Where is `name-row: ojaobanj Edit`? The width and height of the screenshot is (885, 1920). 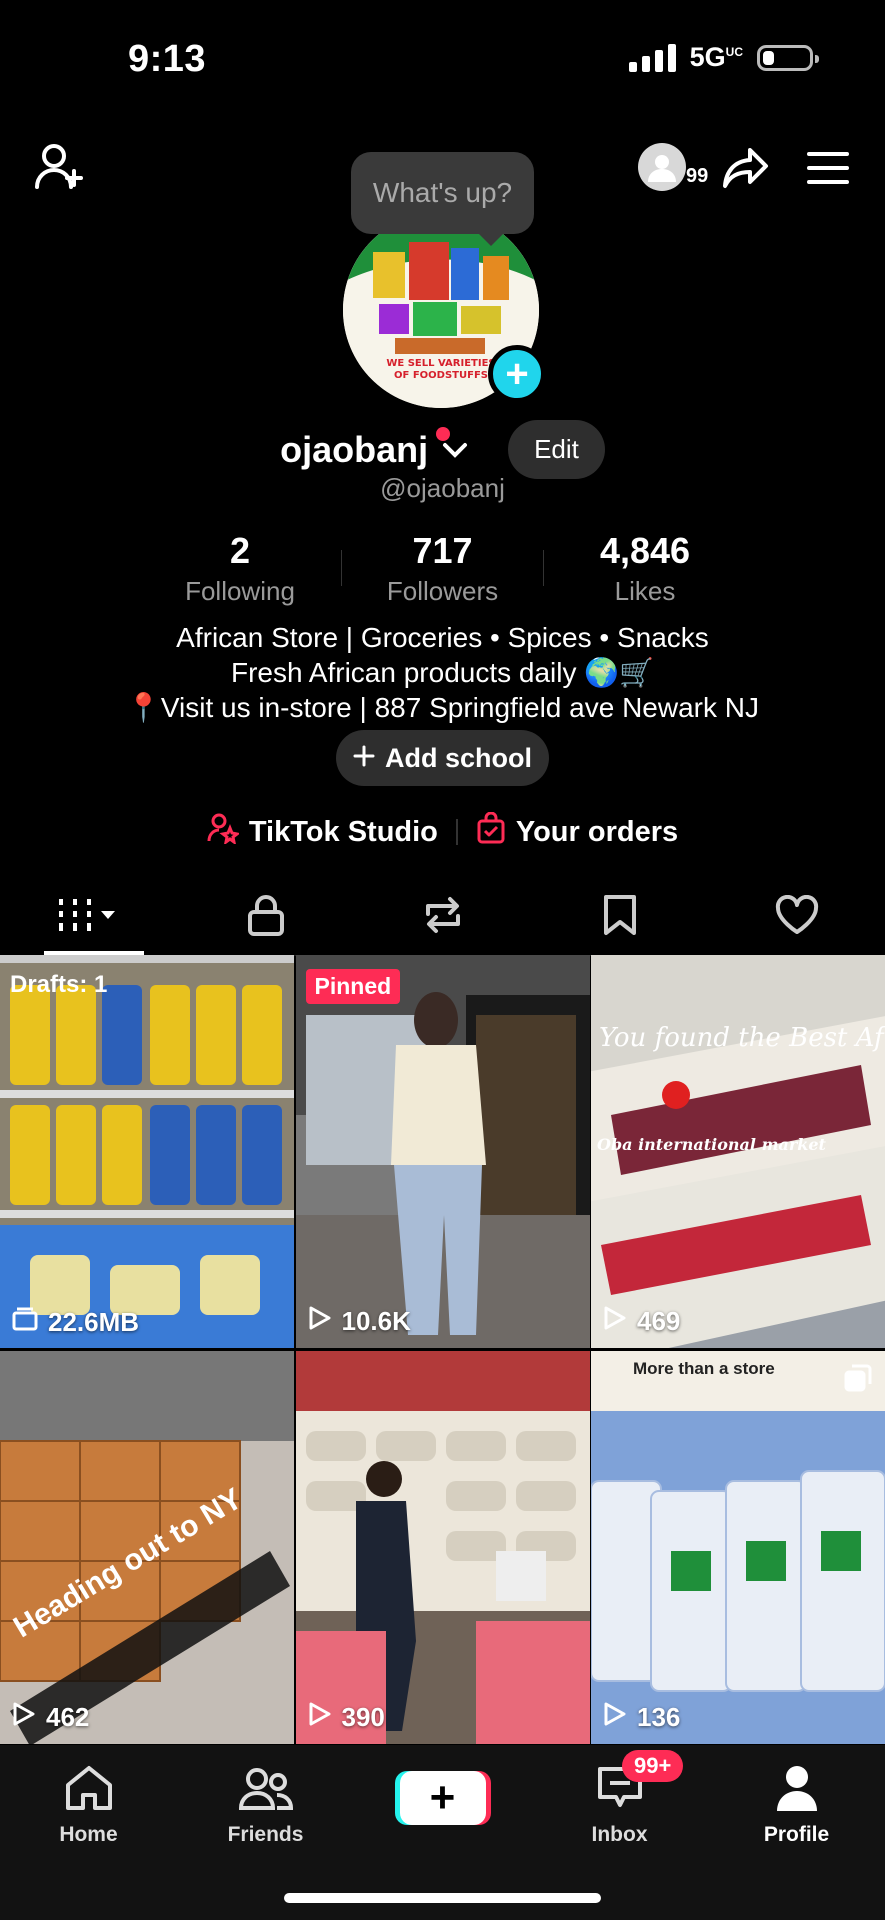
name-row: ojaobanj Edit is located at coordinates (442, 449).